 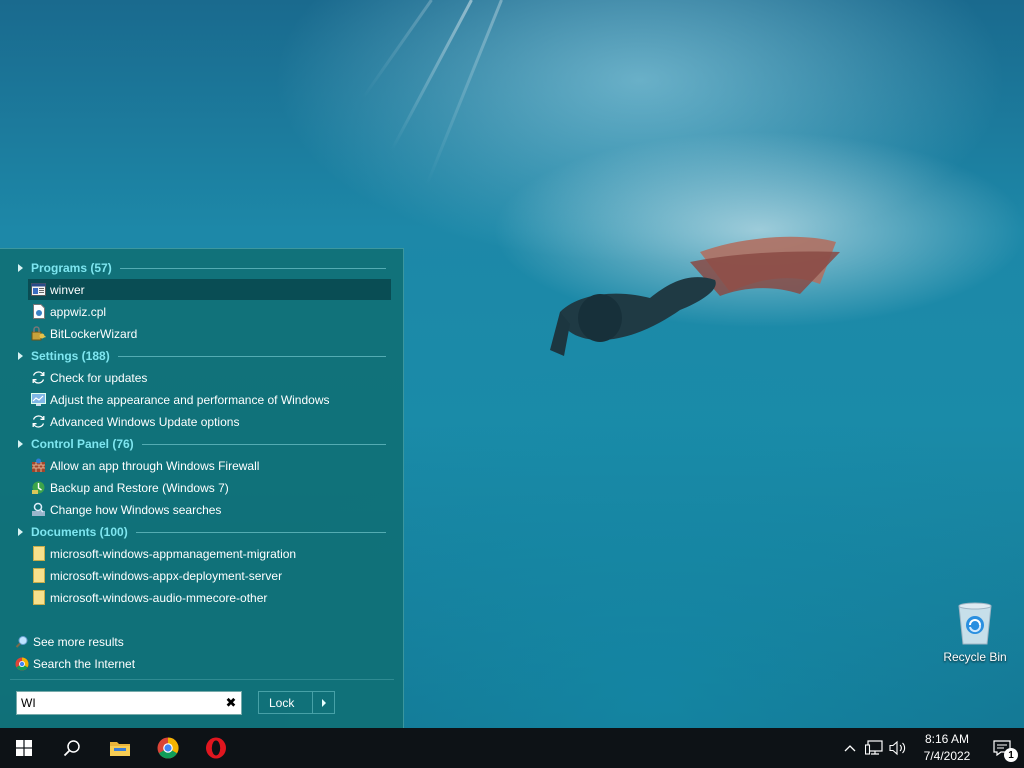 What do you see at coordinates (38, 289) in the screenshot?
I see `window-app-icon` at bounding box center [38, 289].